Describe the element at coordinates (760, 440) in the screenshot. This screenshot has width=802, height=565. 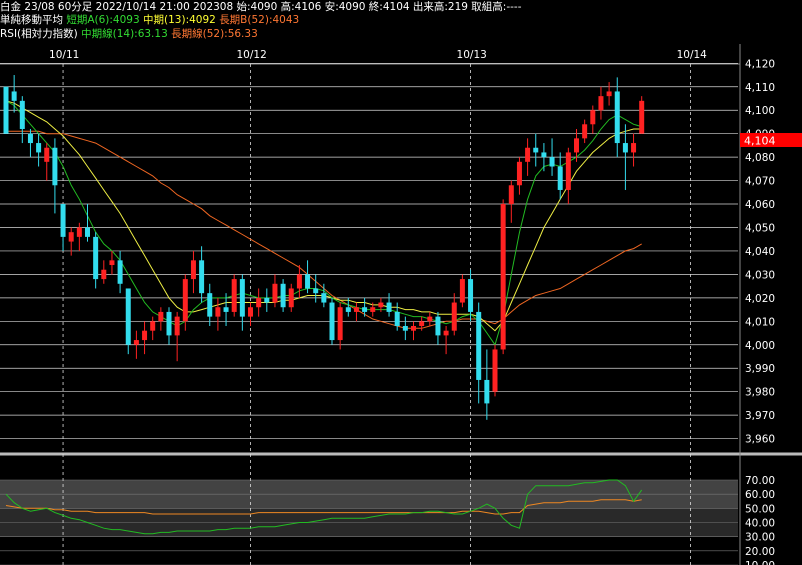
I see `price-tick-label: 3,960` at that location.